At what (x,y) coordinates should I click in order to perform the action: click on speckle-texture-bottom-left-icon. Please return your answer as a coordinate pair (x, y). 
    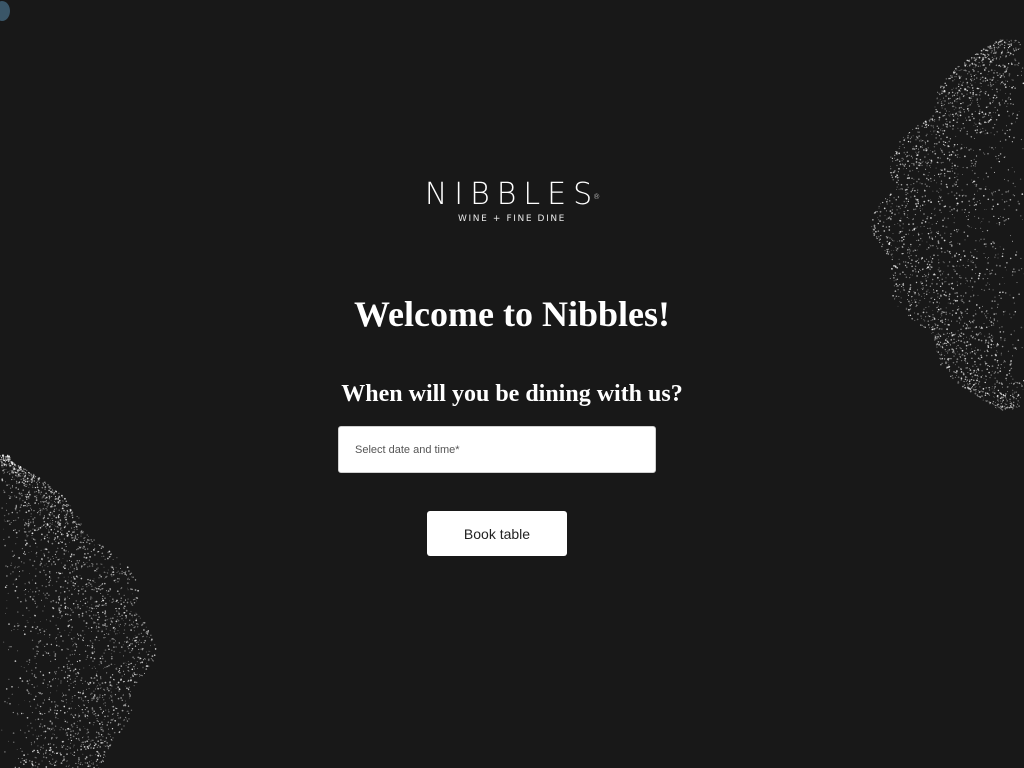
    Looking at the image, I should click on (78, 611).